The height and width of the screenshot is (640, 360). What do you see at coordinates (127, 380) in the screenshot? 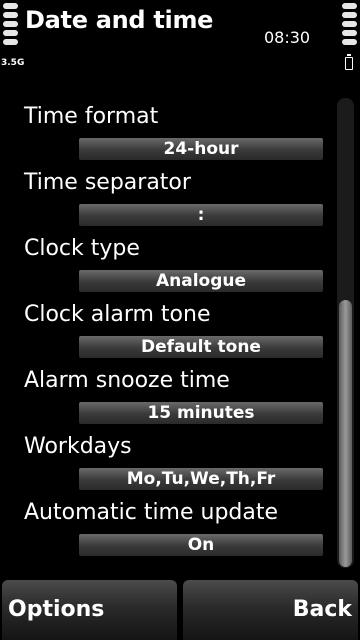
I see `setting-label: Alarm snooze time` at bounding box center [127, 380].